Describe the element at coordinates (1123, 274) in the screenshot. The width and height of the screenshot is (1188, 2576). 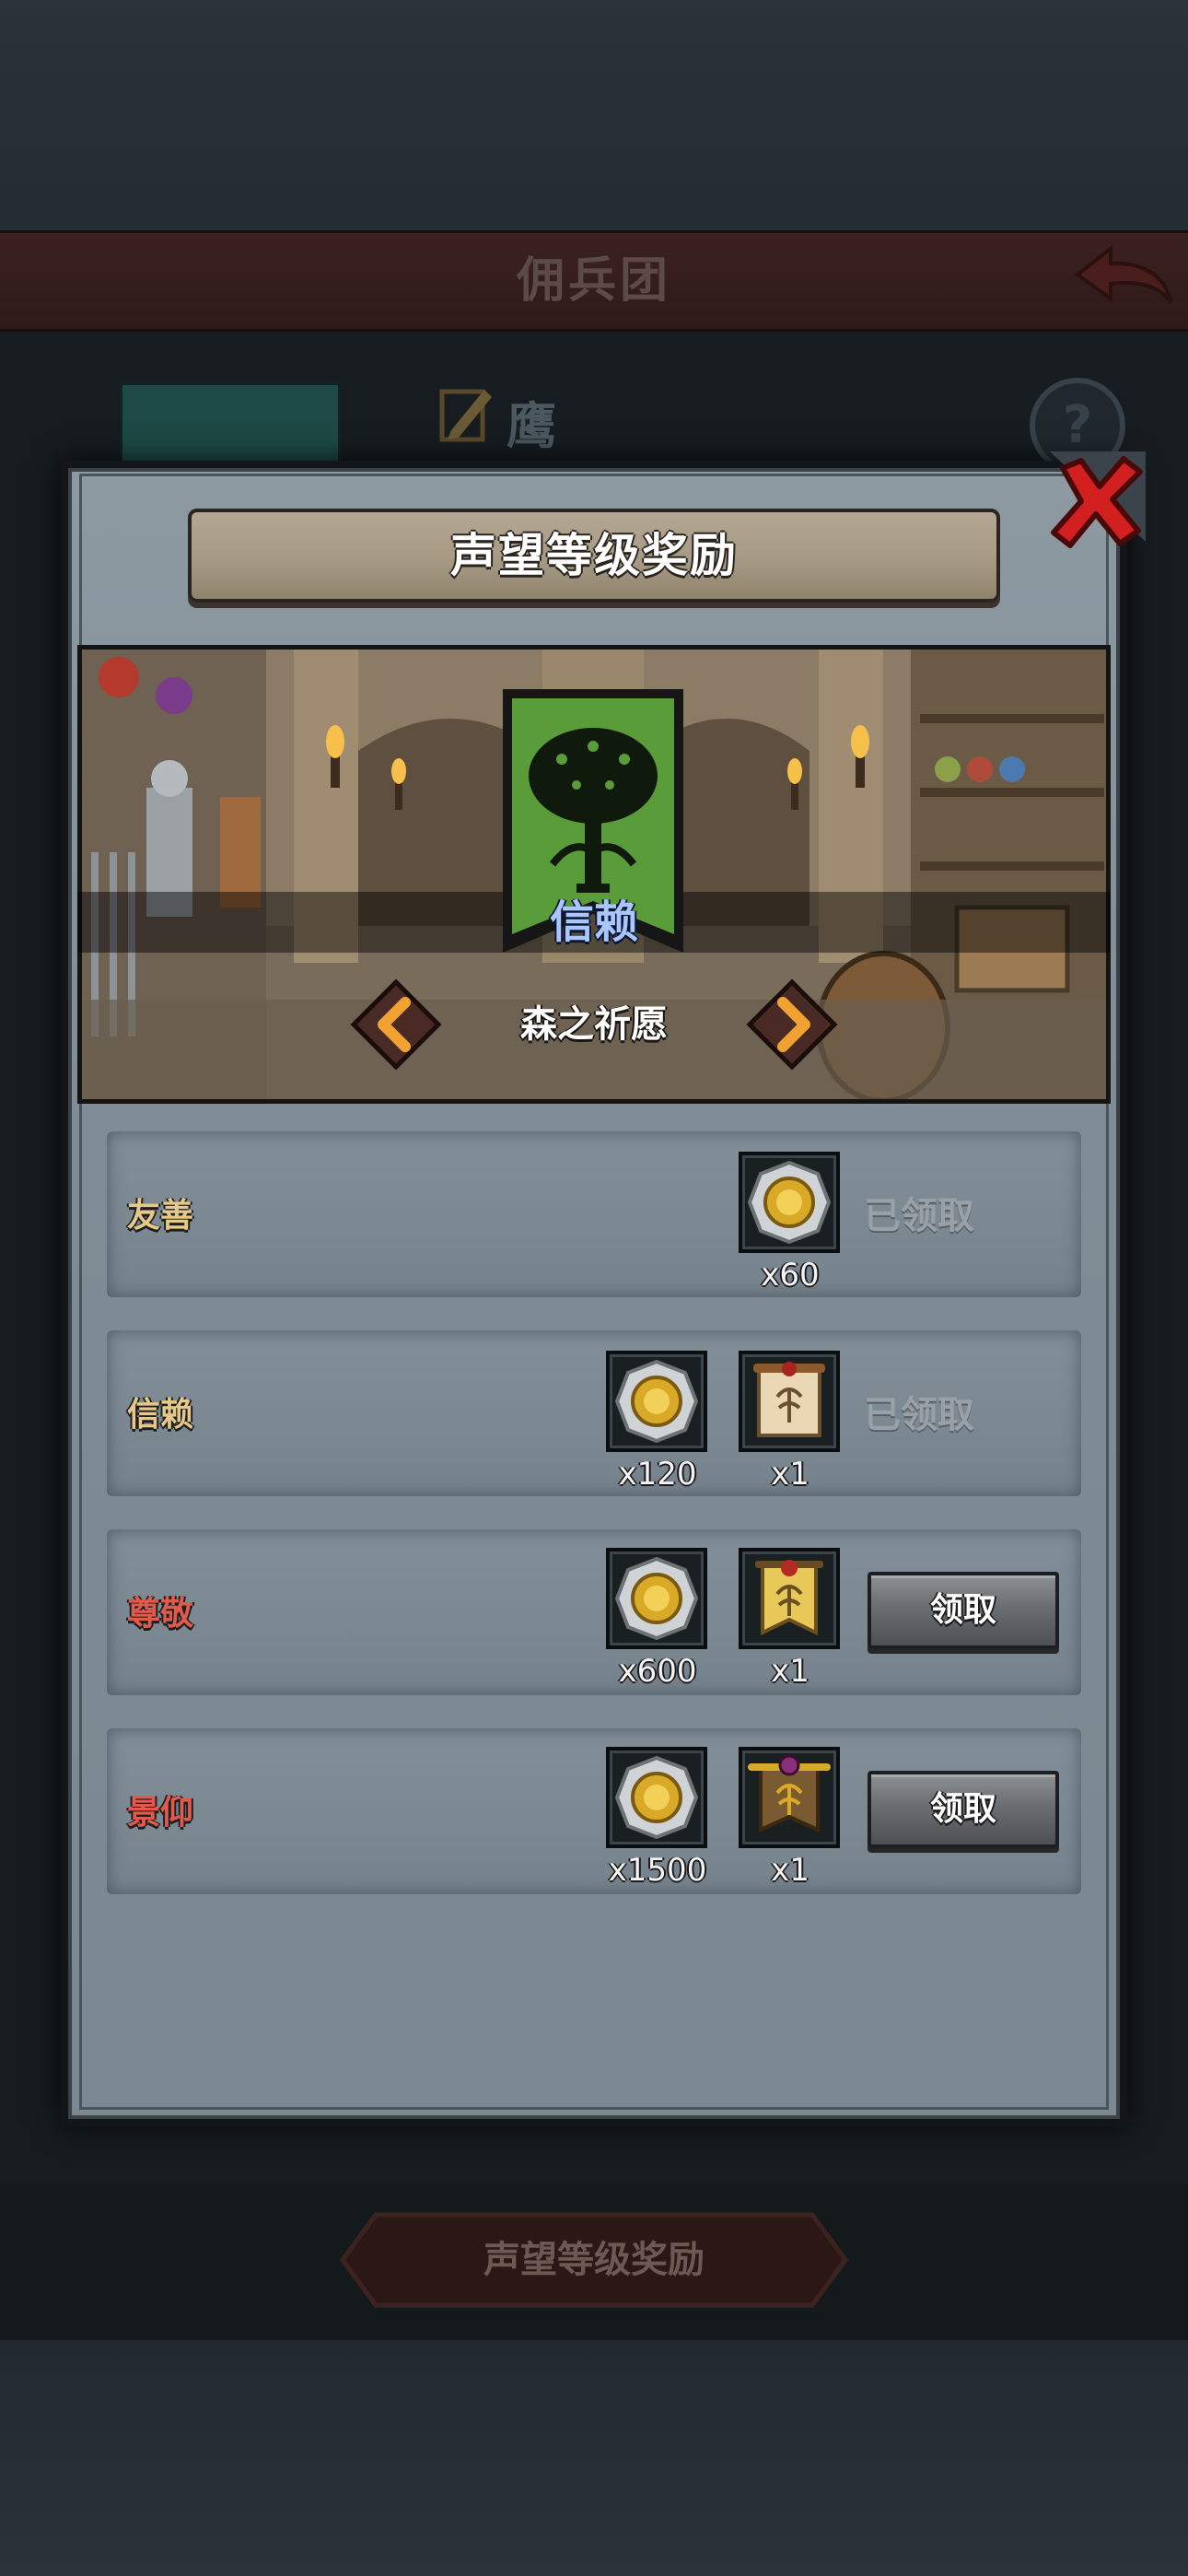
I see `back-arrow-icon` at that location.